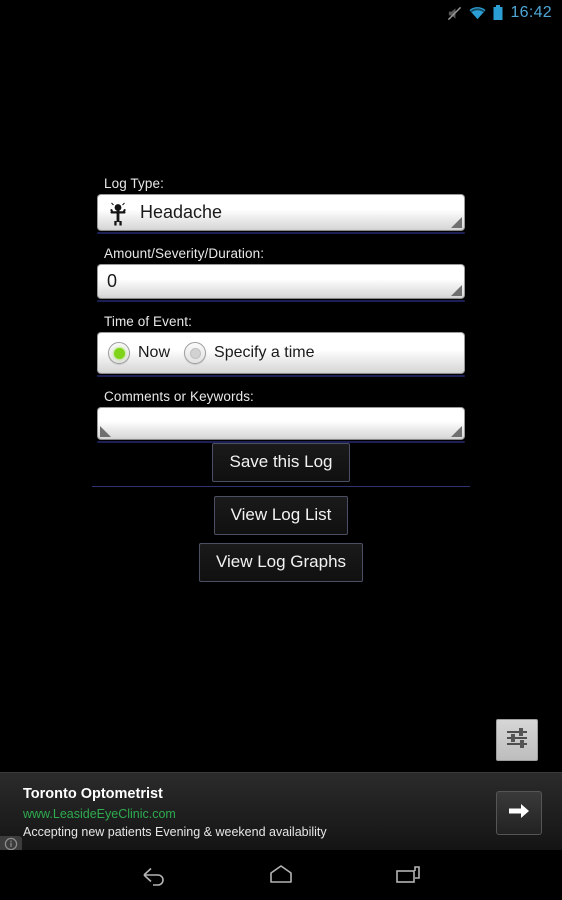  I want to click on view-list-button-row: View Log List, so click(281, 515).